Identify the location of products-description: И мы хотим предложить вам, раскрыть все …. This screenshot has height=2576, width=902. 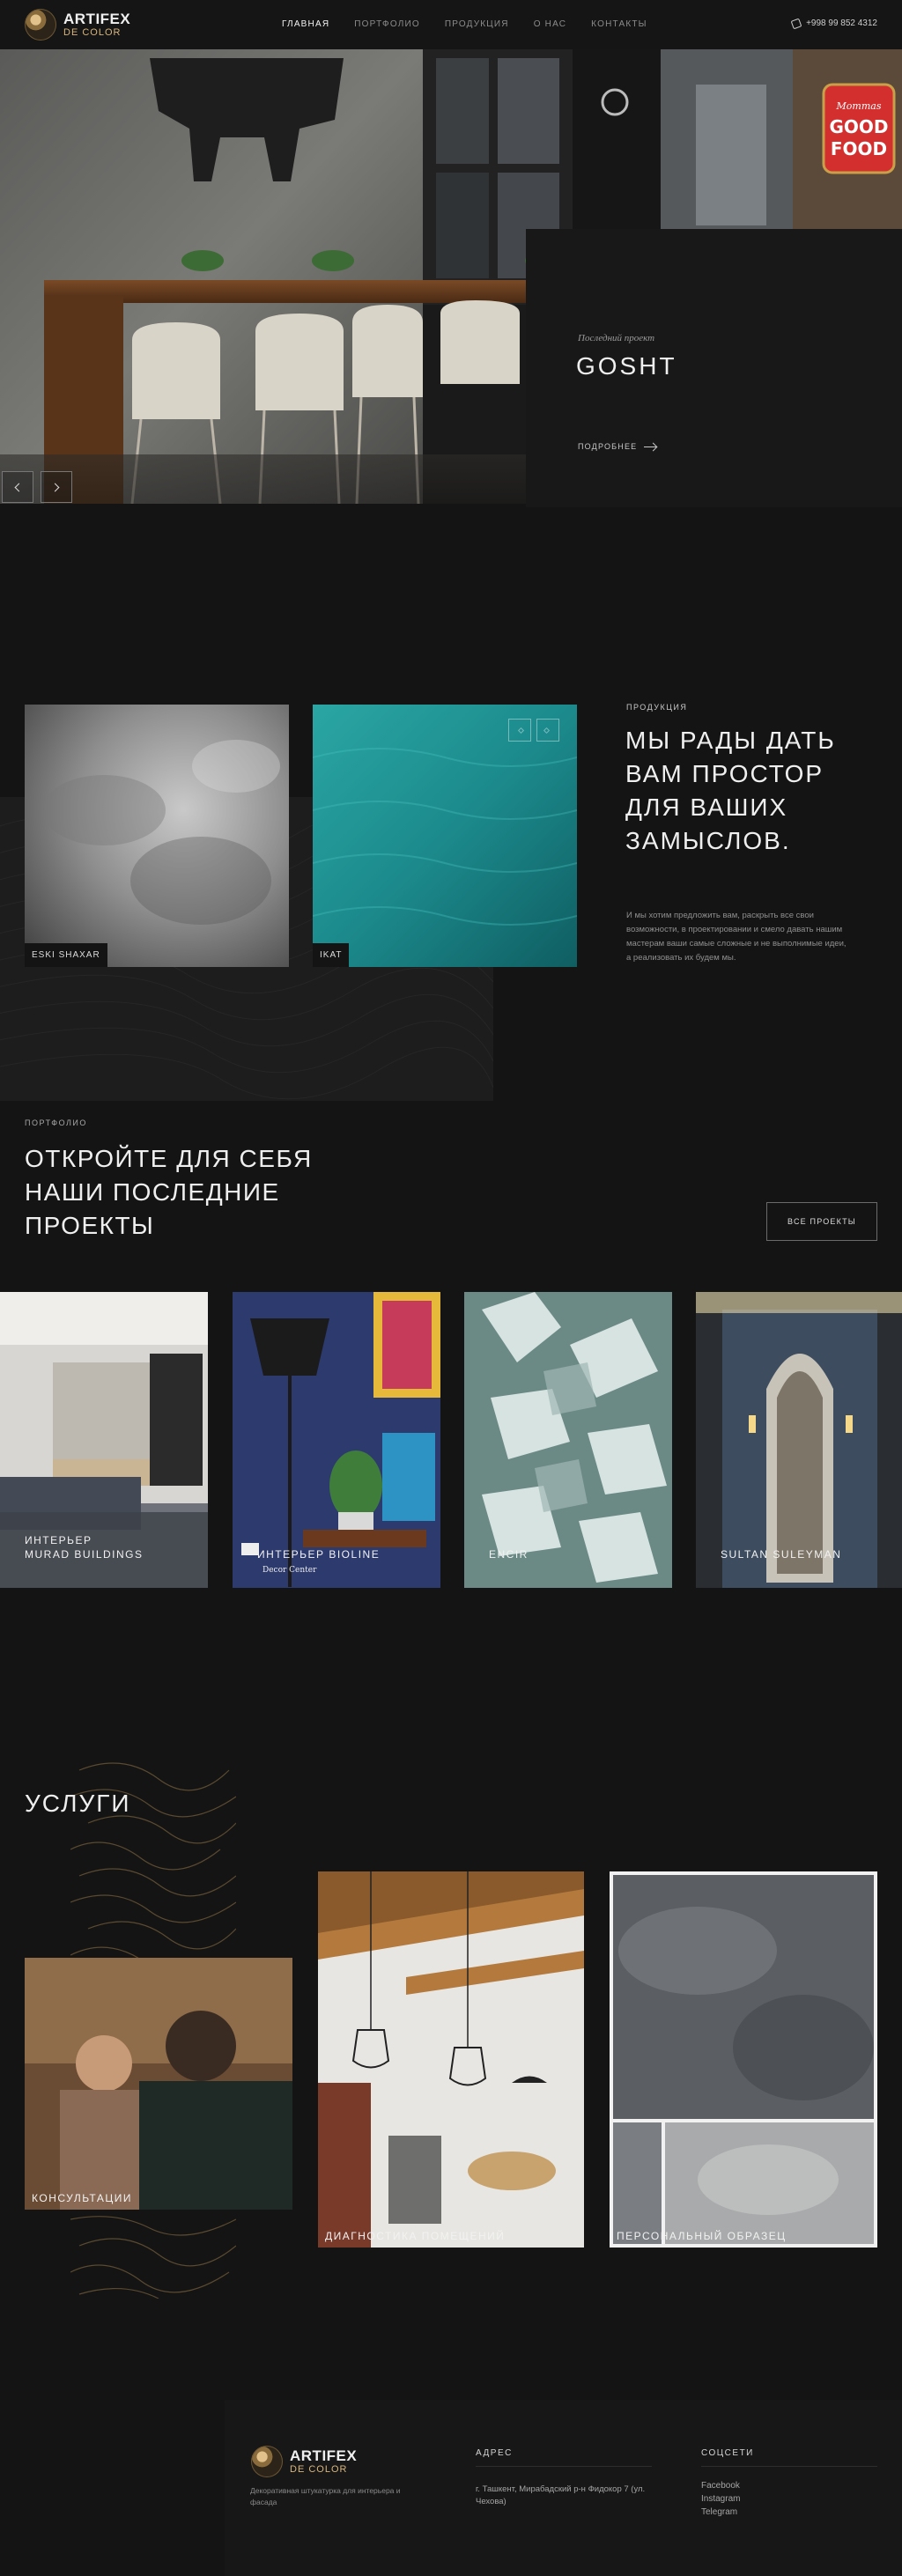
(736, 937).